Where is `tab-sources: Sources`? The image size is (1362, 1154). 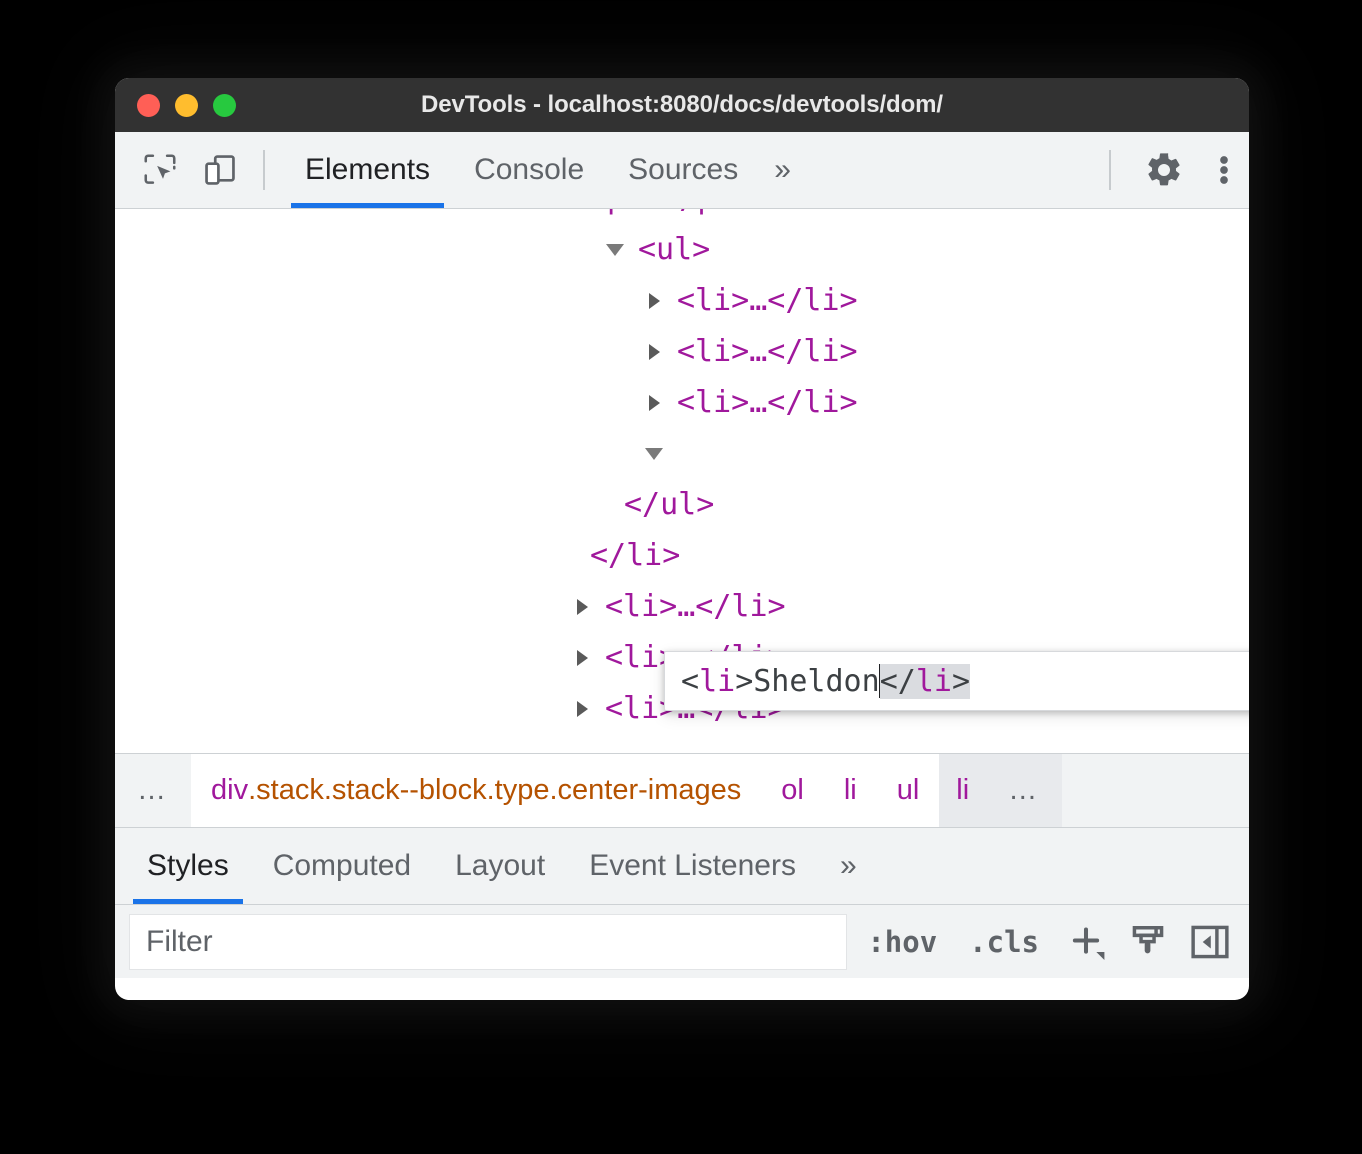
tab-sources: Sources is located at coordinates (683, 170).